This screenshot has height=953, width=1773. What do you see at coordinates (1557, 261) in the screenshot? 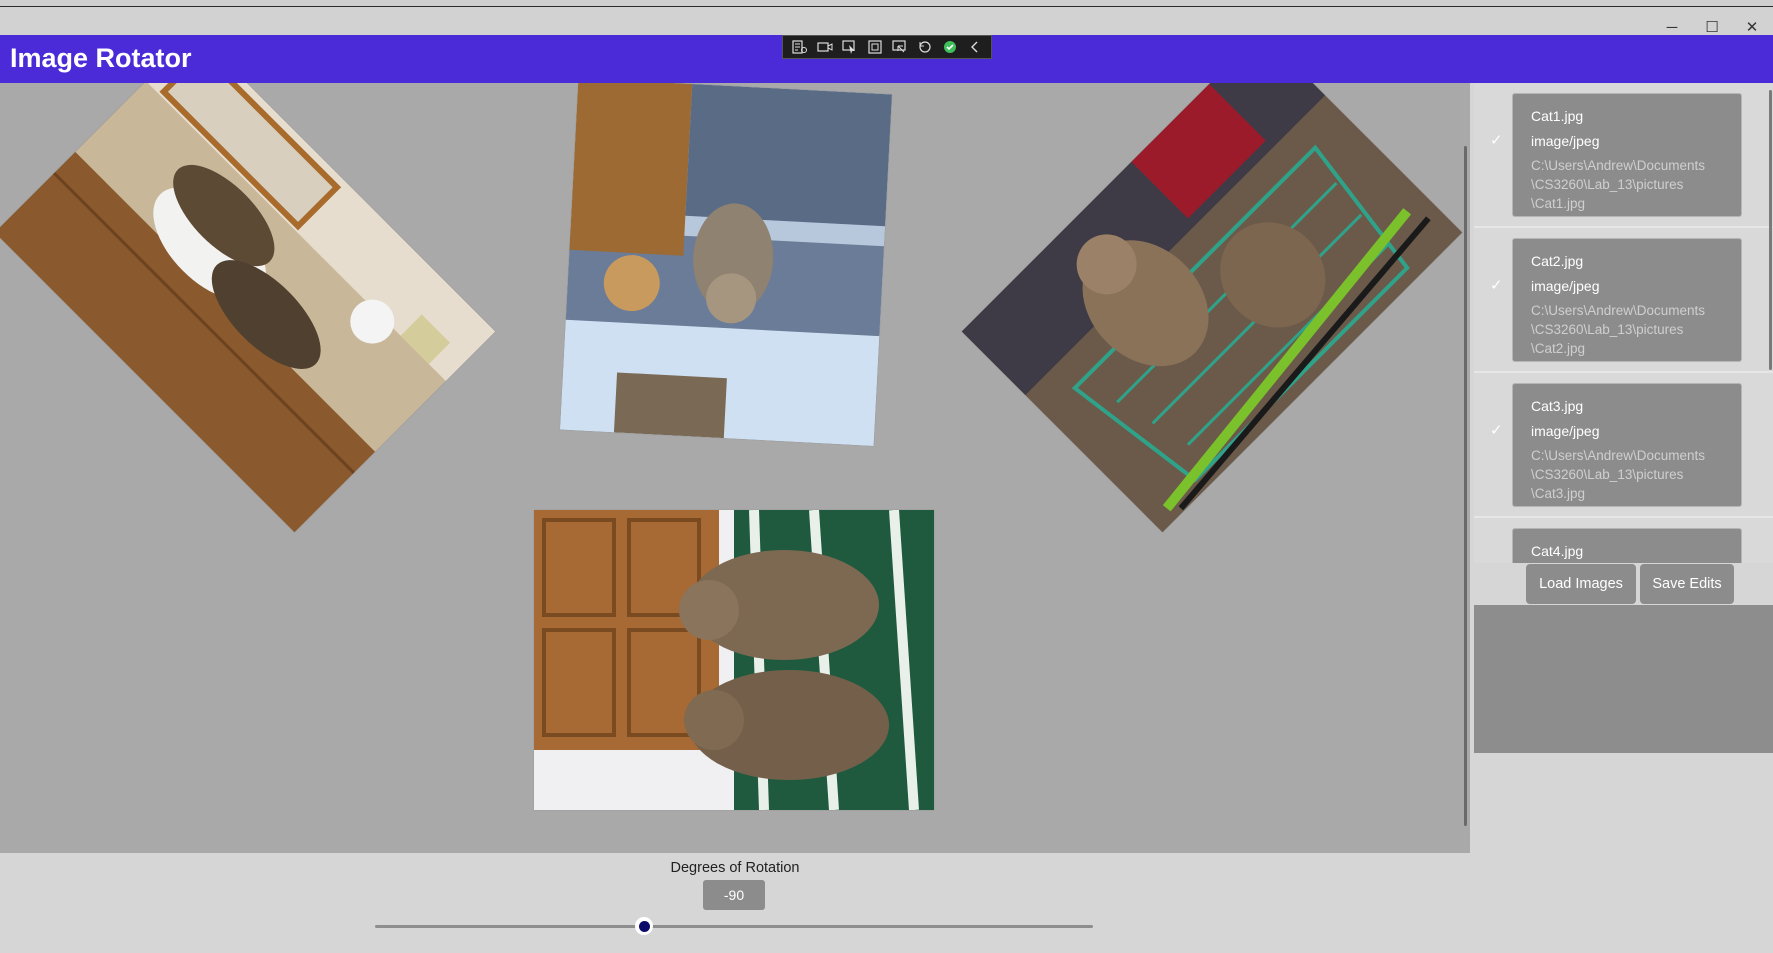
I see `image-file-name: Cat2.jpg` at bounding box center [1557, 261].